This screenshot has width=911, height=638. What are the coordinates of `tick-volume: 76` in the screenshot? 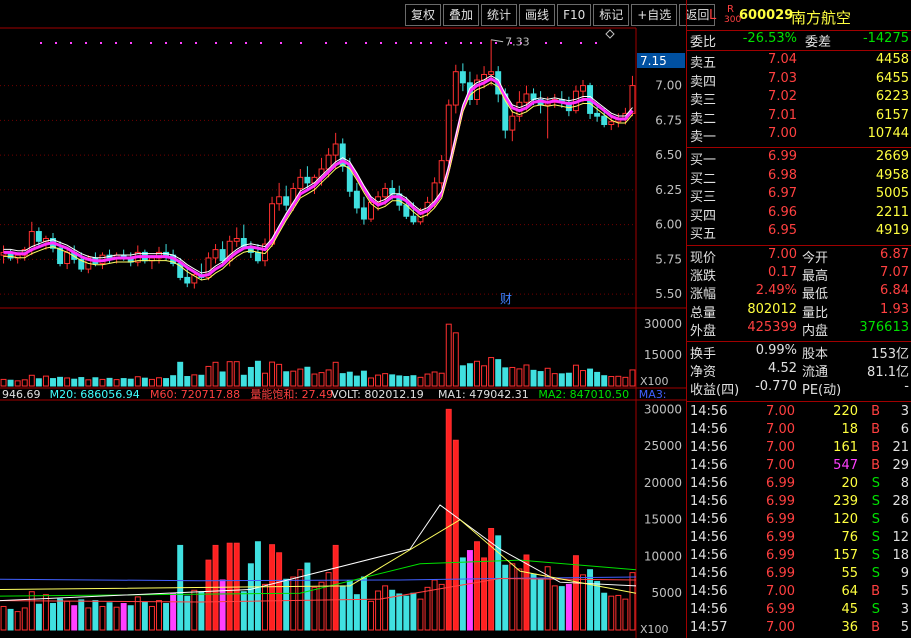 It's located at (849, 537).